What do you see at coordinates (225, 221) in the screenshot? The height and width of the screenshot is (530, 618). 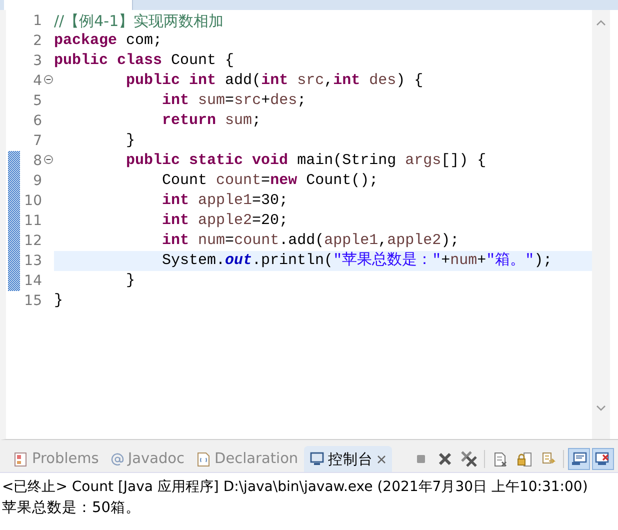 I see `code-line: int apple2=20;` at bounding box center [225, 221].